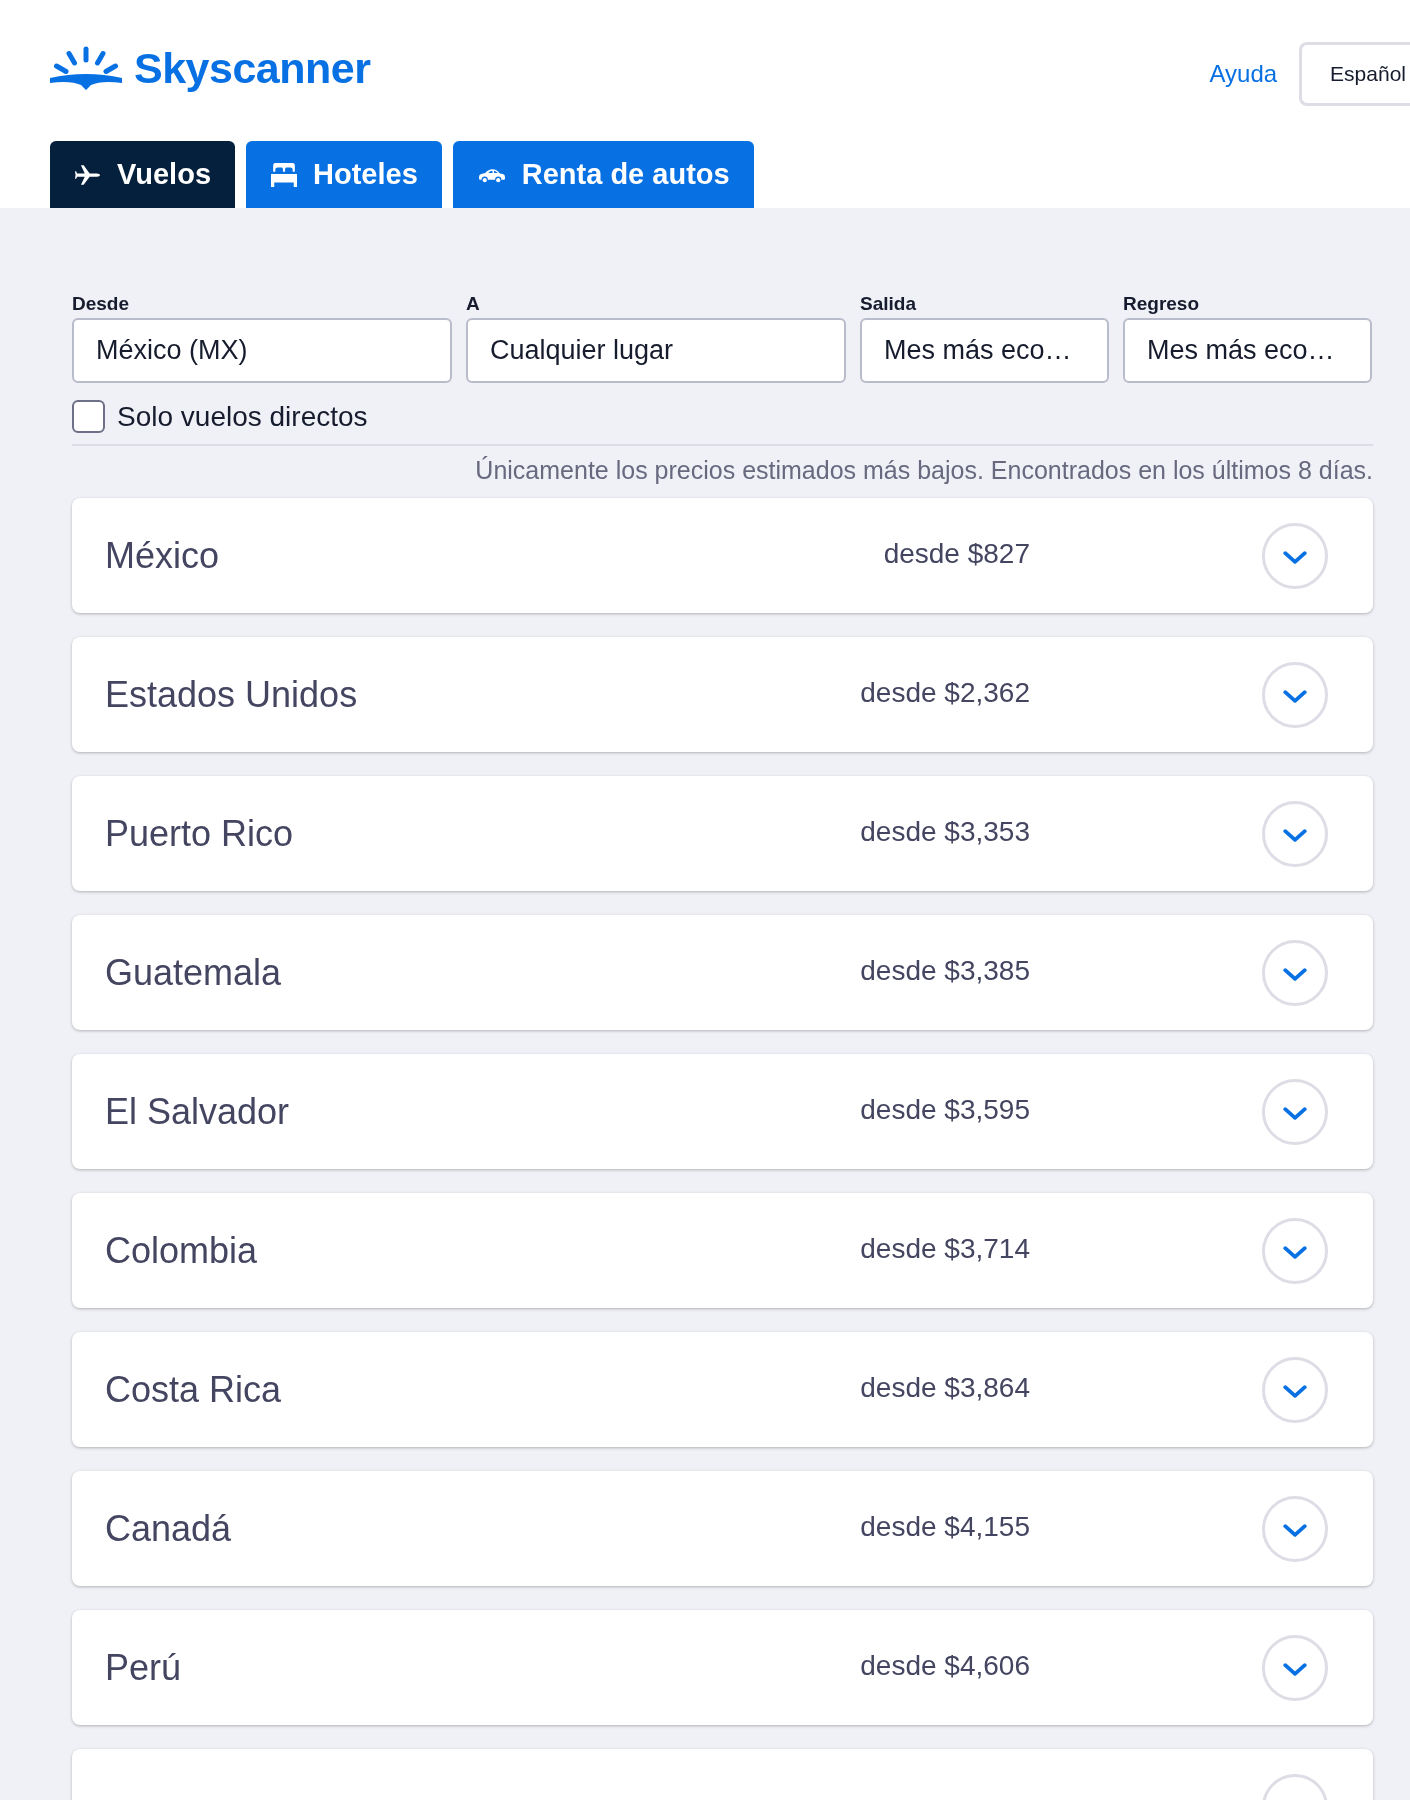 The image size is (1410, 1800). Describe the element at coordinates (945, 970) in the screenshot. I see `destination-price: desde $3,385` at that location.